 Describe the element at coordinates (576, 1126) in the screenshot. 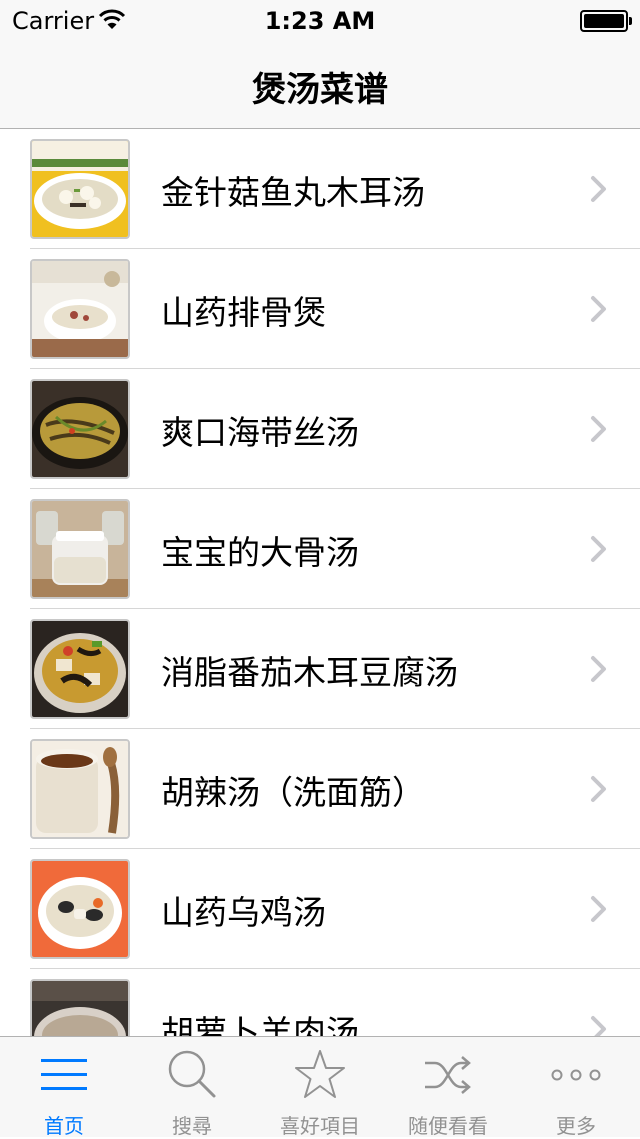

I see `tab-label: 更多` at that location.